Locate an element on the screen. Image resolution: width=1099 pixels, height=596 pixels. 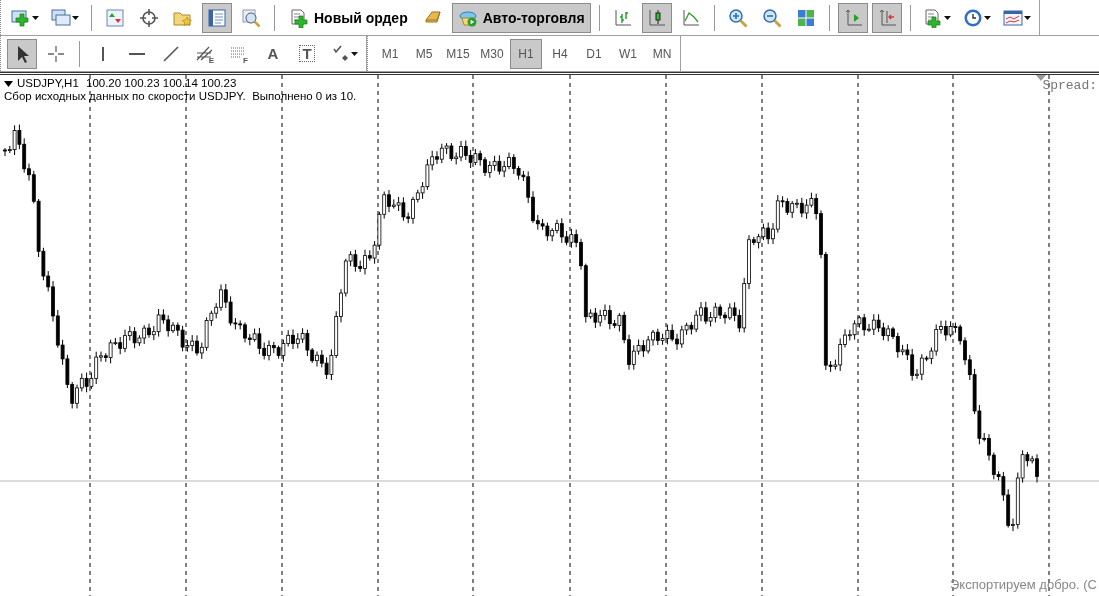
timeframe-tab: D1 is located at coordinates (594, 53).